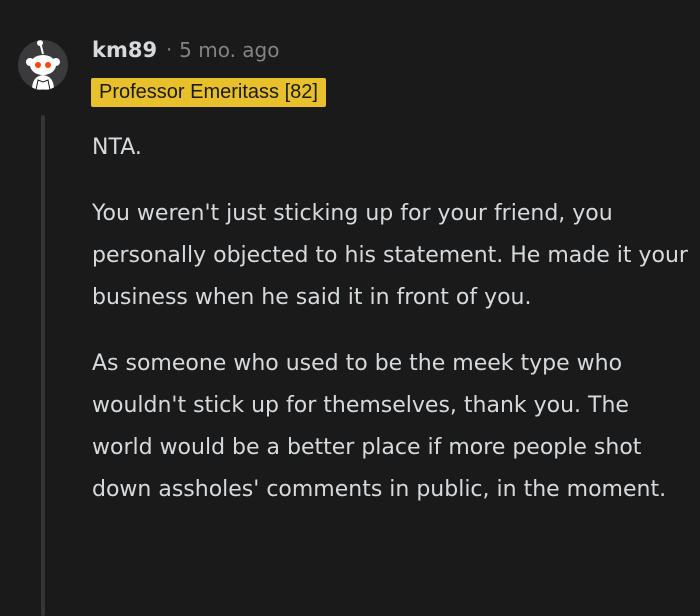 This screenshot has width=700, height=616. I want to click on comment-paragraph: NTA., so click(117, 147).